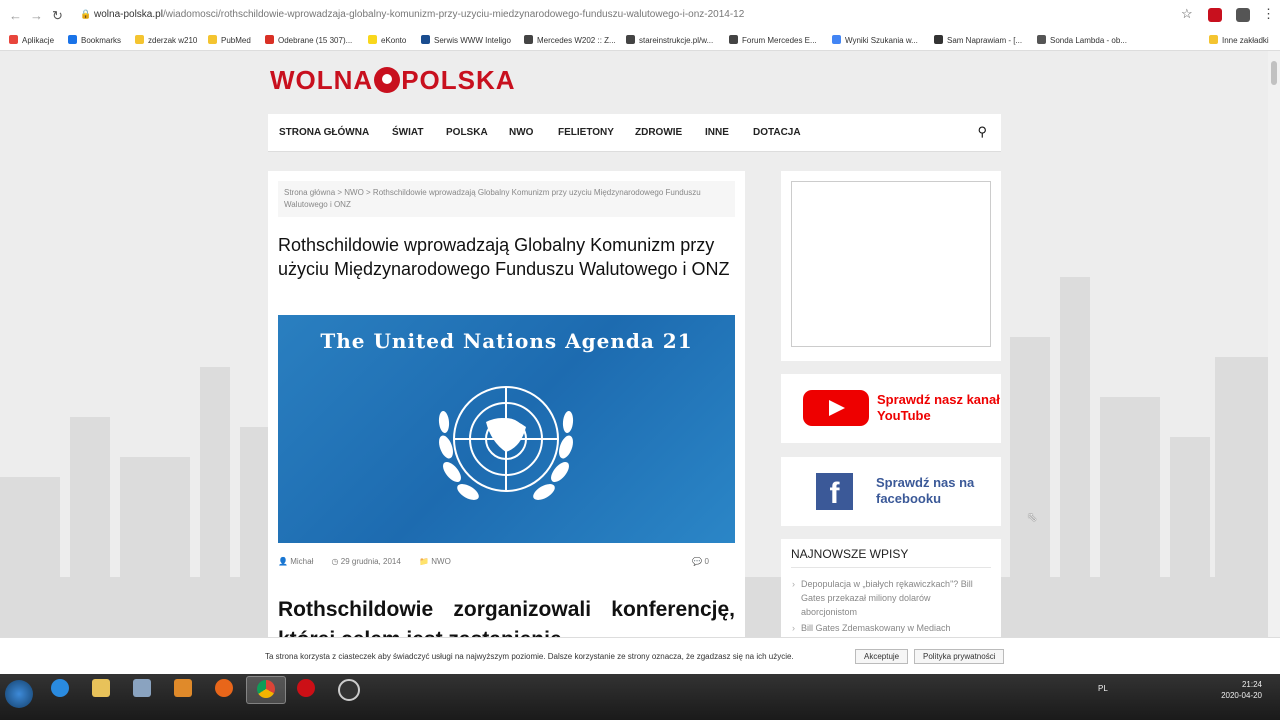 This screenshot has width=1280, height=720. Describe the element at coordinates (959, 656) in the screenshot. I see `privacy-policy-button: Polityka prywatności` at that location.